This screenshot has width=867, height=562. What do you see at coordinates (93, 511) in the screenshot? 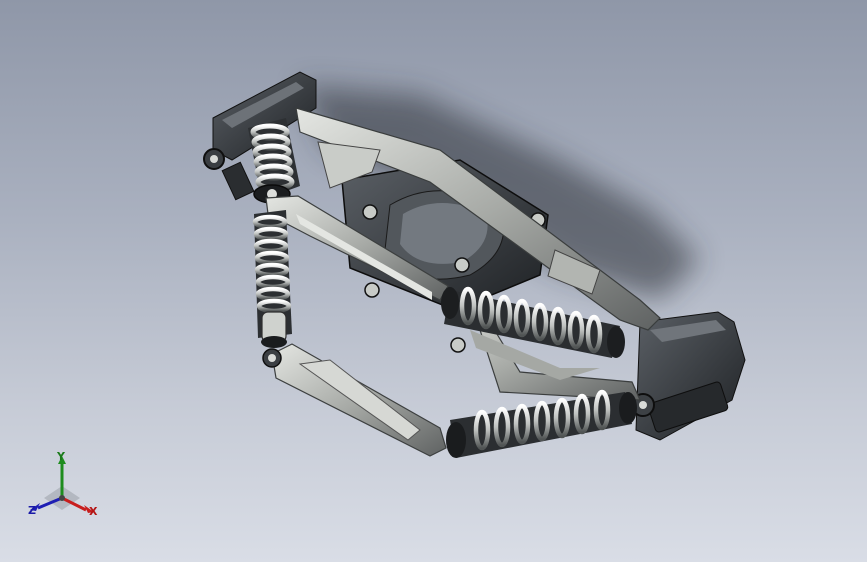
I see `x-axis-label: X` at bounding box center [93, 511].